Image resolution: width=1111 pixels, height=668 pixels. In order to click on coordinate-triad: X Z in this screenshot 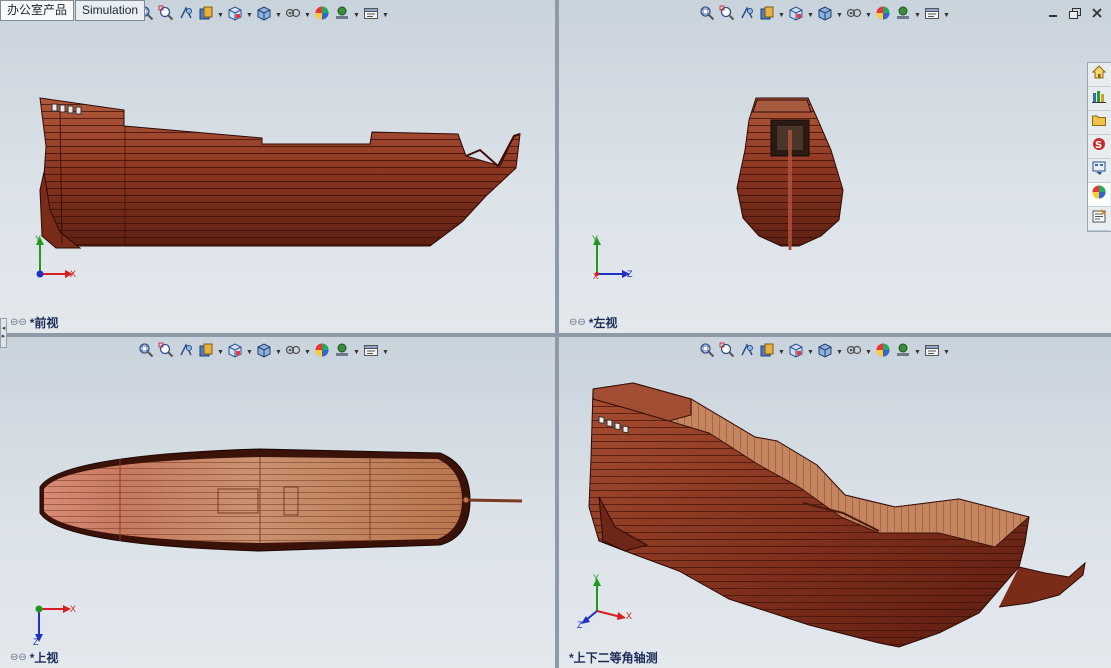, I will do `click(55, 623)`.